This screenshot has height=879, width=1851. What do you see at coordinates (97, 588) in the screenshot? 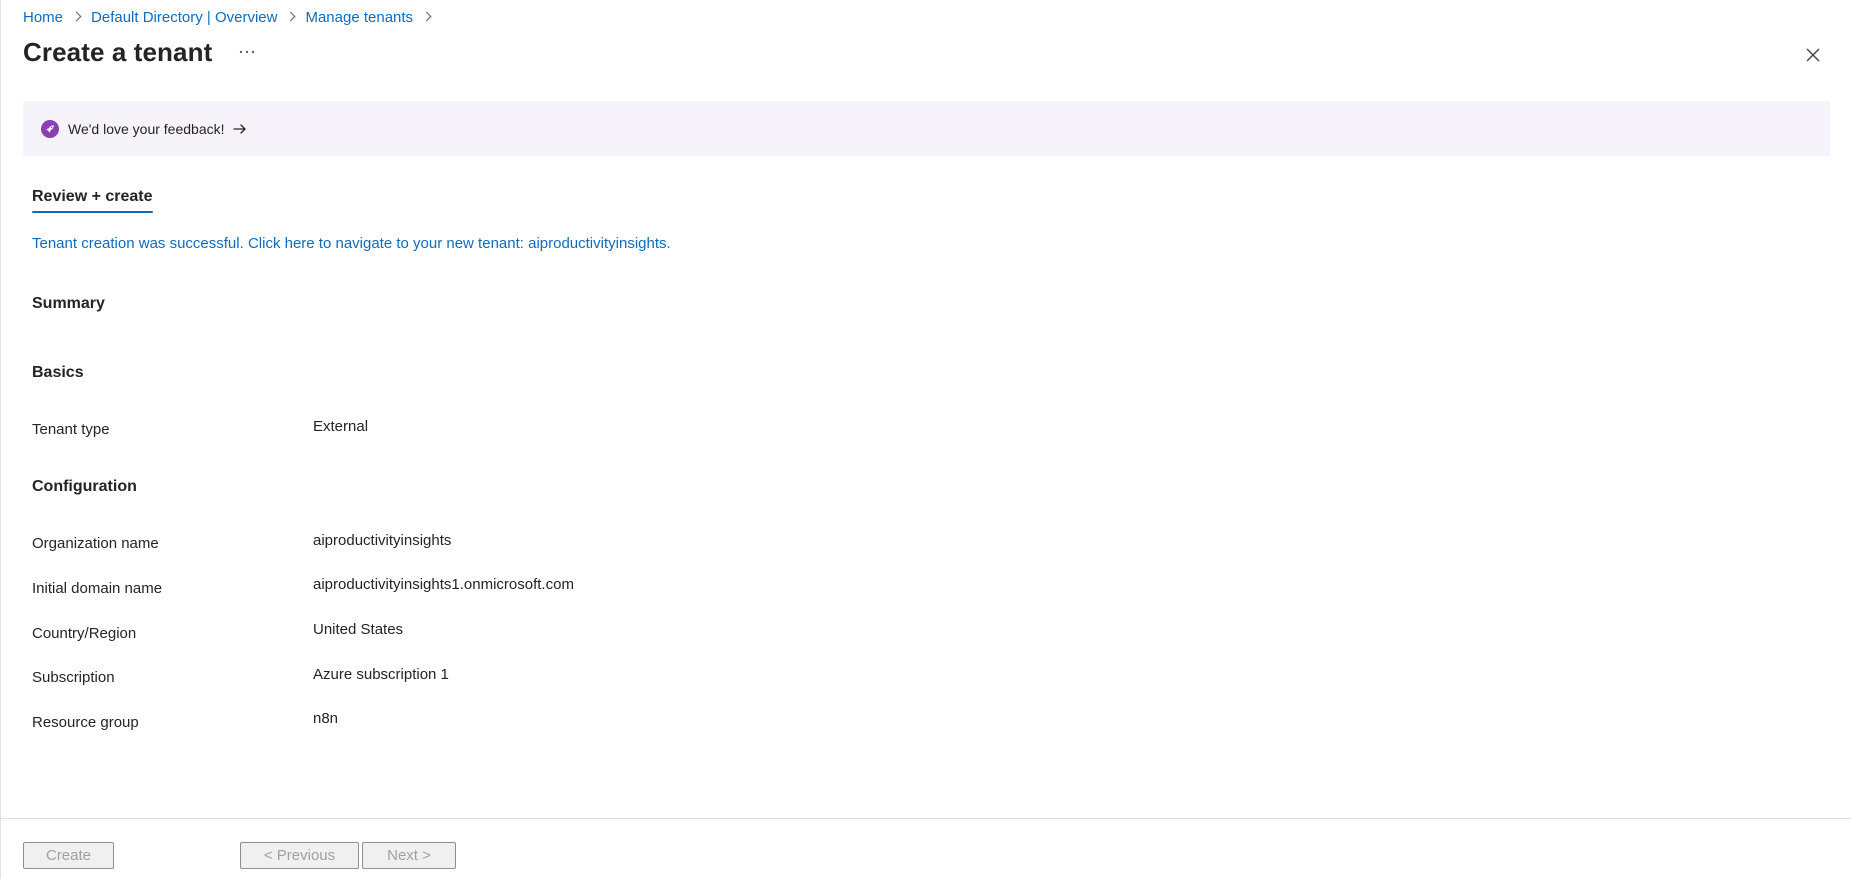
I see `initial-domain-label: Initial domain name` at bounding box center [97, 588].